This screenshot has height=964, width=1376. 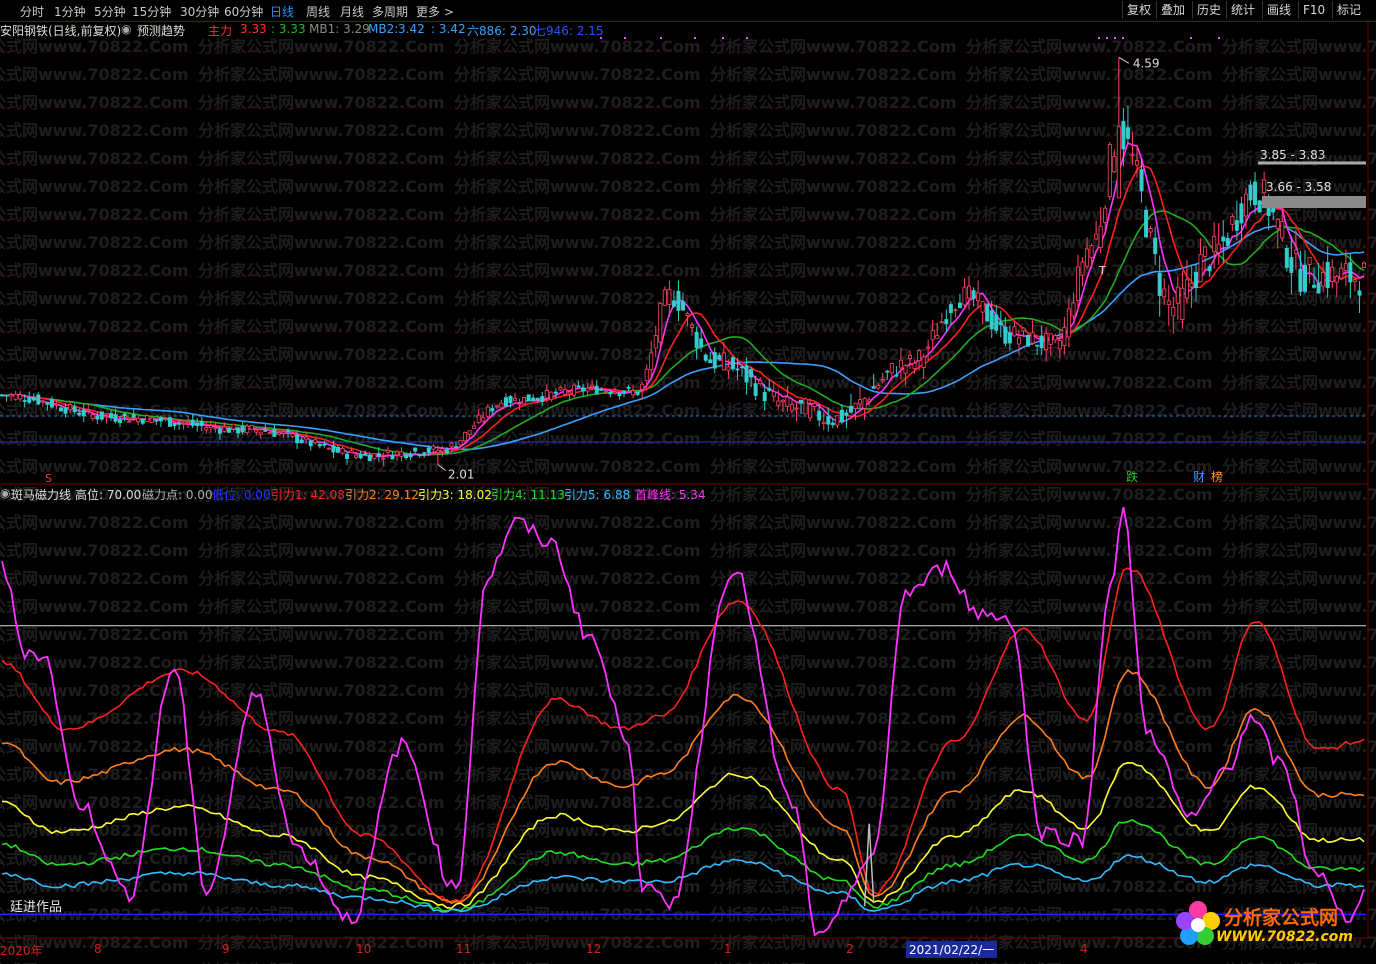 What do you see at coordinates (41, 495) in the screenshot?
I see `osc-name: 斑马磁力线` at bounding box center [41, 495].